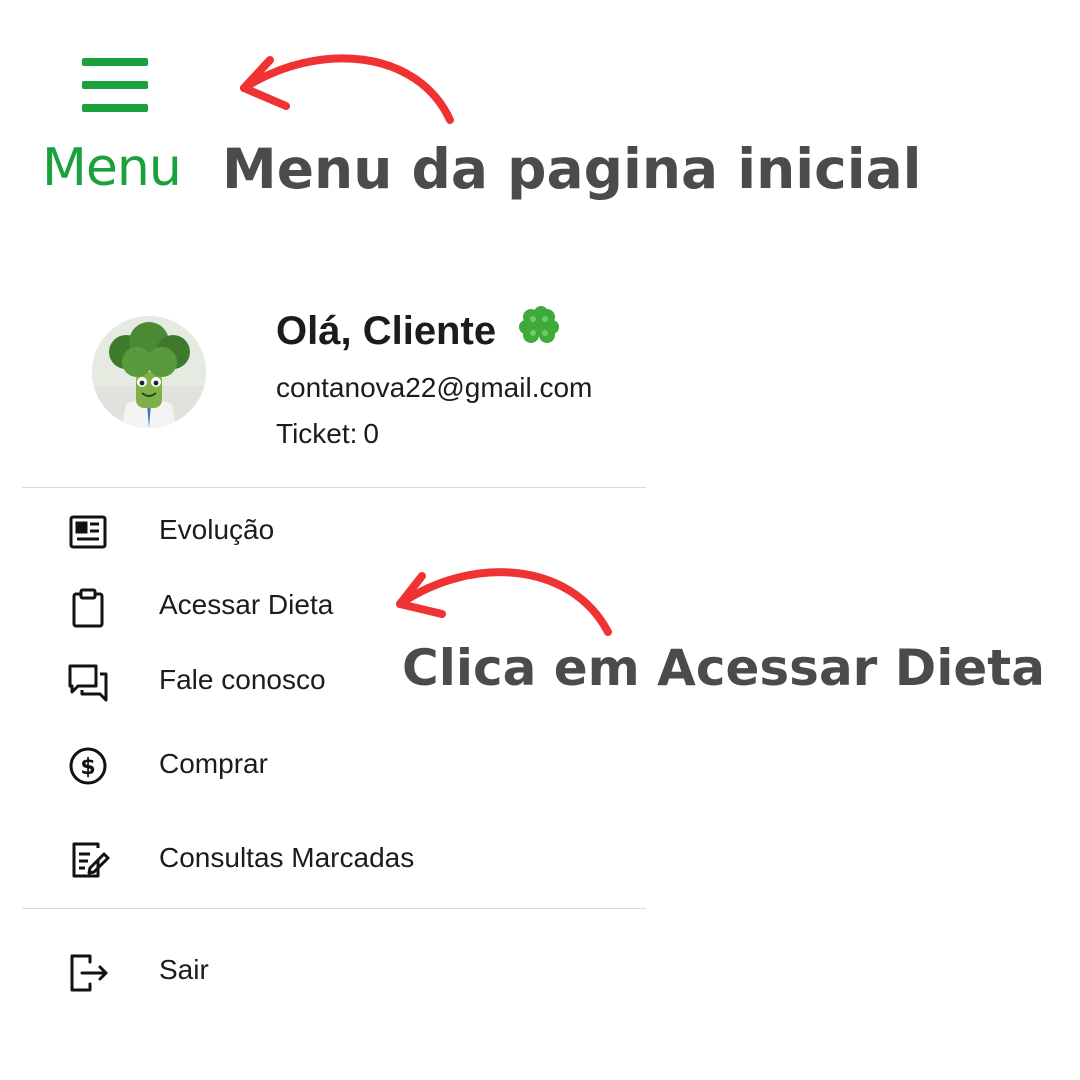  Describe the element at coordinates (434, 387) in the screenshot. I see `user-email: contanova22@gmail.com` at that location.